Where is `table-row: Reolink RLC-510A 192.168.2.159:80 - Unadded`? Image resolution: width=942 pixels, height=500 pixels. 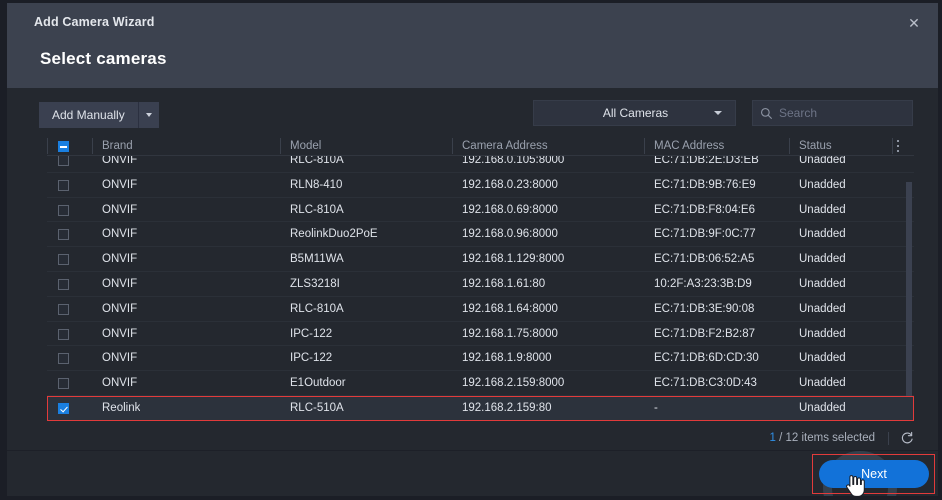
table-row: Reolink RLC-510A 192.168.2.159:80 - Unadded is located at coordinates (480, 408).